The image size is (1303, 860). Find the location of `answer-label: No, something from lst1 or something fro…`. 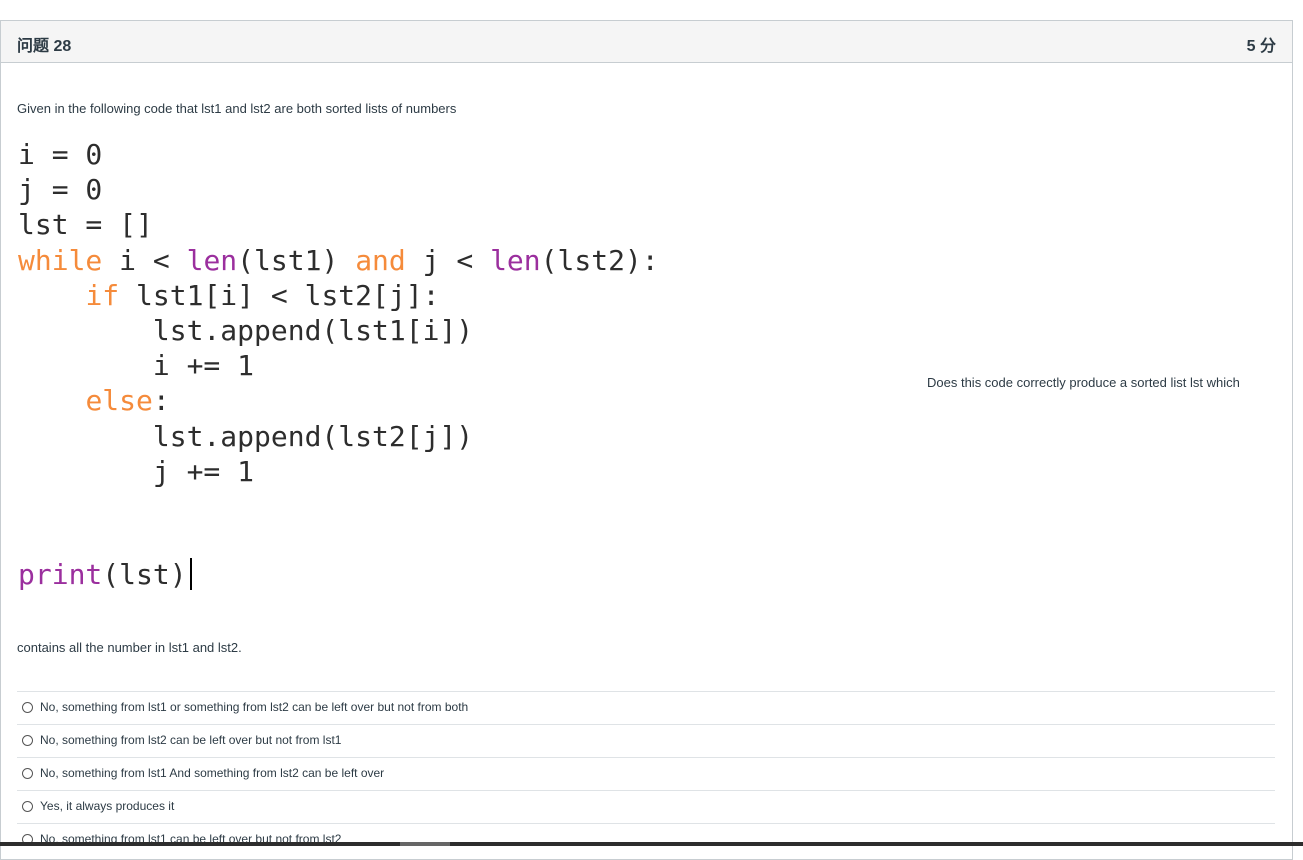

answer-label: No, something from lst1 or something fro… is located at coordinates (254, 707).